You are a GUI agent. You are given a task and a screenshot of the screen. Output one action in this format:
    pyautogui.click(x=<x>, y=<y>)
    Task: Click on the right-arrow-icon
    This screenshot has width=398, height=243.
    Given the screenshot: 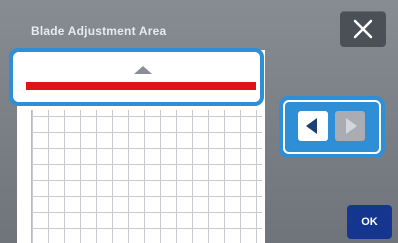 What is the action you would take?
    pyautogui.click(x=351, y=126)
    